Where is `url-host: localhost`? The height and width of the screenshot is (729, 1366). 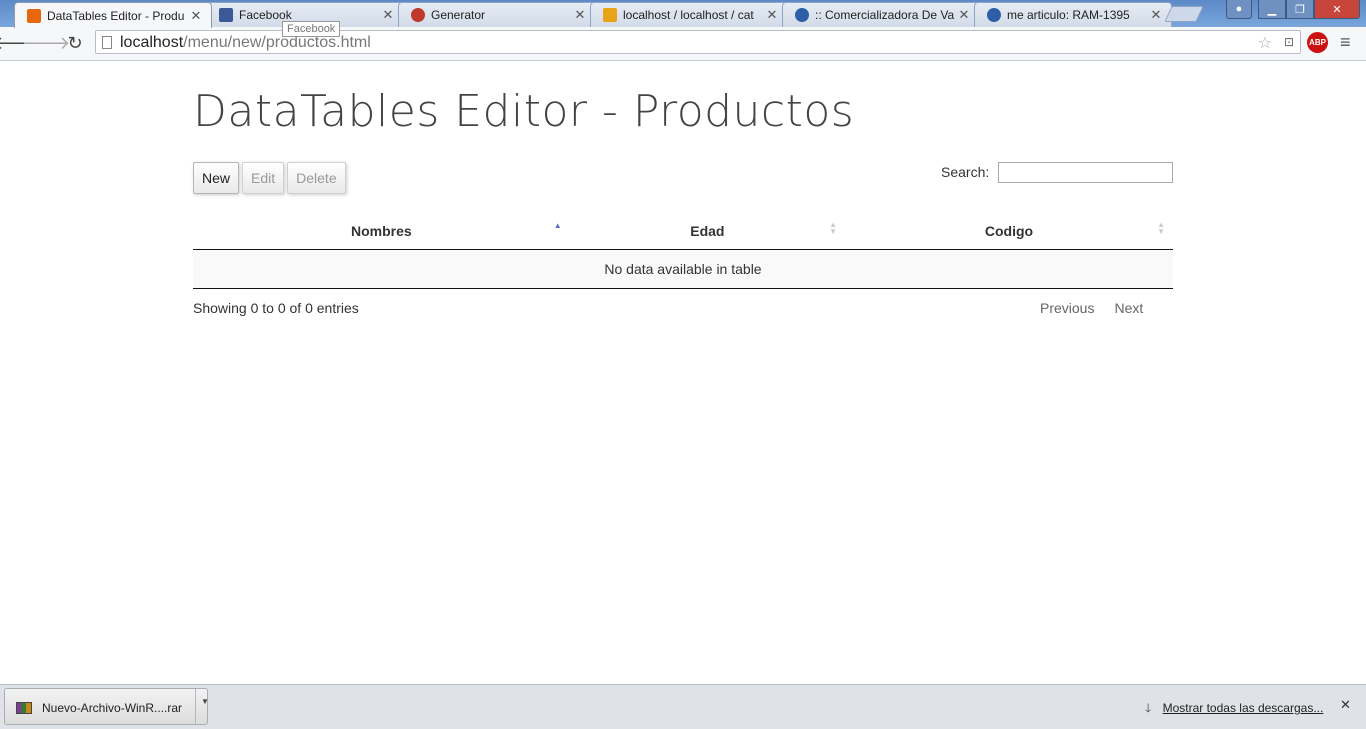 url-host: localhost is located at coordinates (152, 42).